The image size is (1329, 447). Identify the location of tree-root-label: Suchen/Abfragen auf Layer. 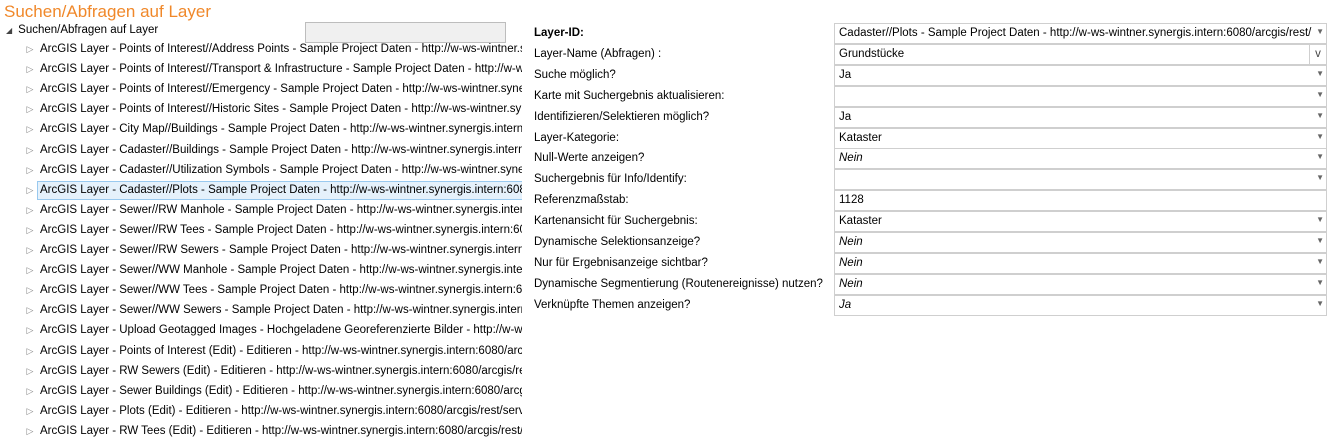
(88, 30).